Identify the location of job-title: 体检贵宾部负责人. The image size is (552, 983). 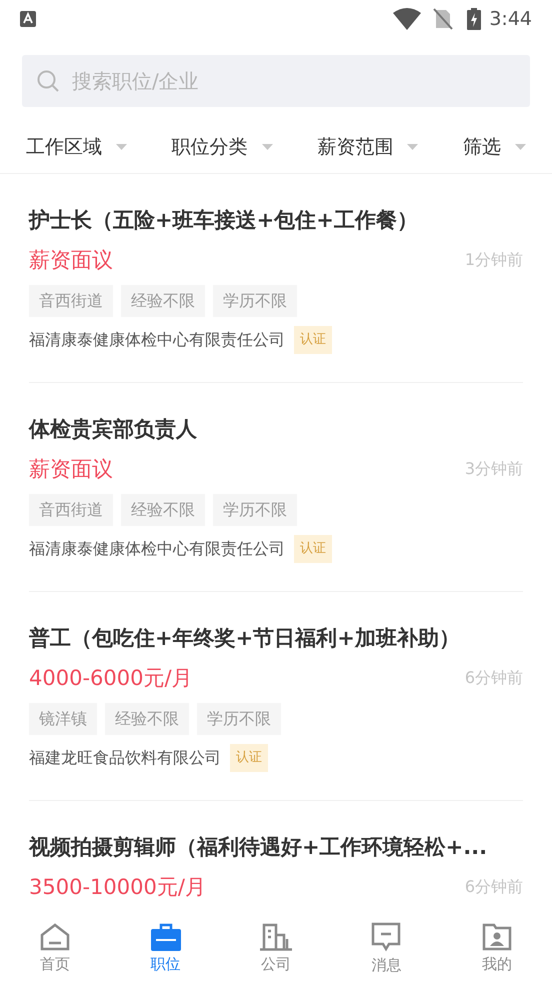
(276, 429).